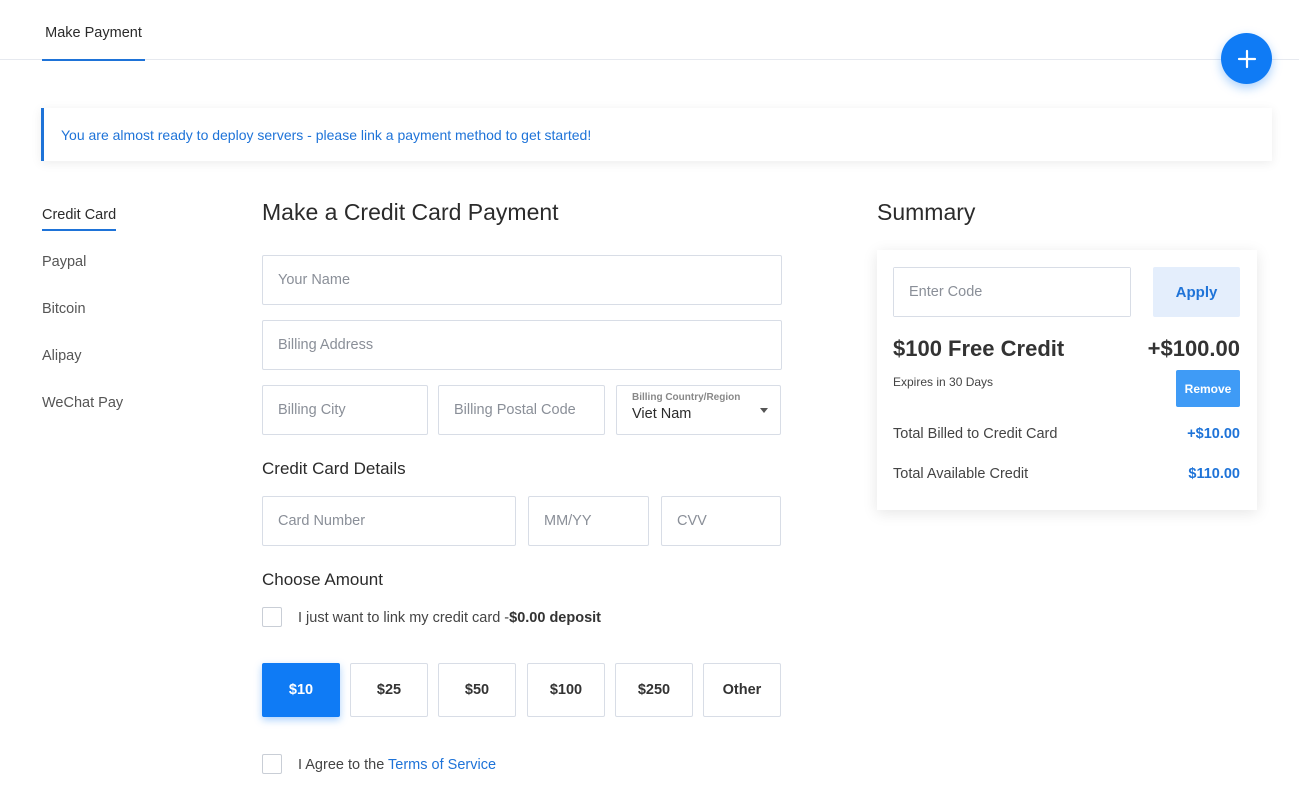 This screenshot has height=795, width=1299. Describe the element at coordinates (654, 690) in the screenshot. I see `amount-option-250: $250` at that location.